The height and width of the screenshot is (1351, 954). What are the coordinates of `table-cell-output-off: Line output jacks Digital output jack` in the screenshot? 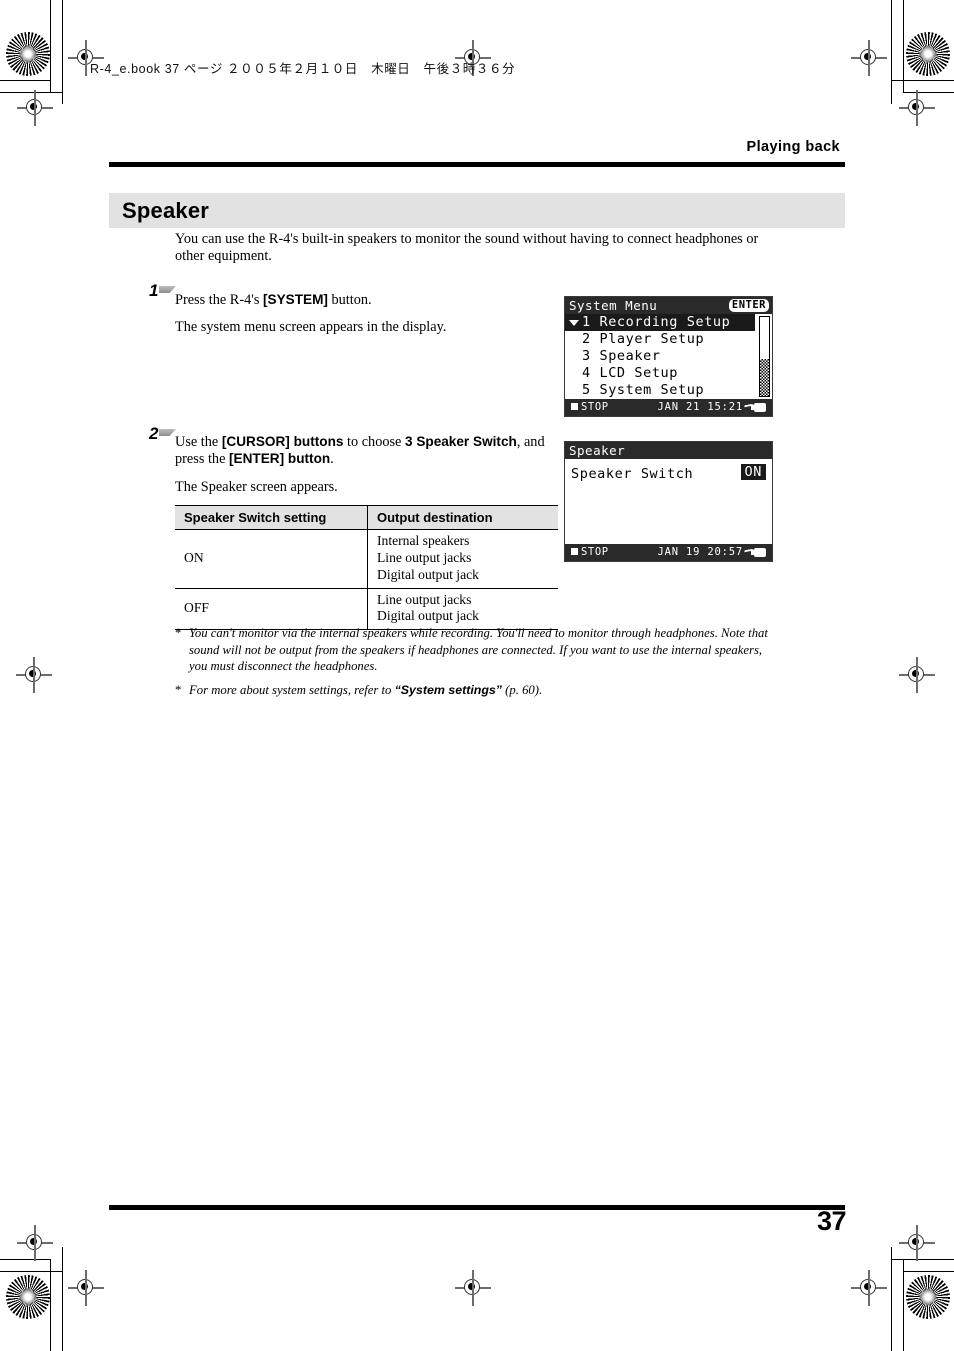 It's located at (462, 609).